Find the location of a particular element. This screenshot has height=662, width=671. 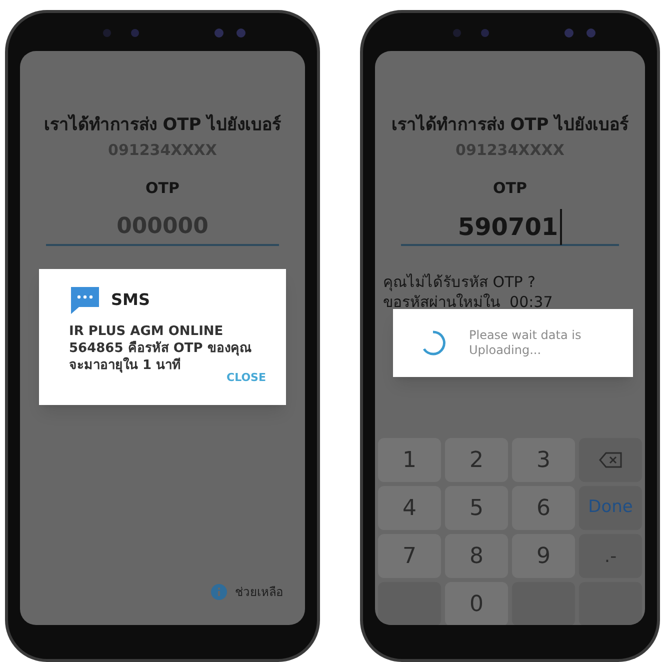

backspace-key is located at coordinates (610, 460).